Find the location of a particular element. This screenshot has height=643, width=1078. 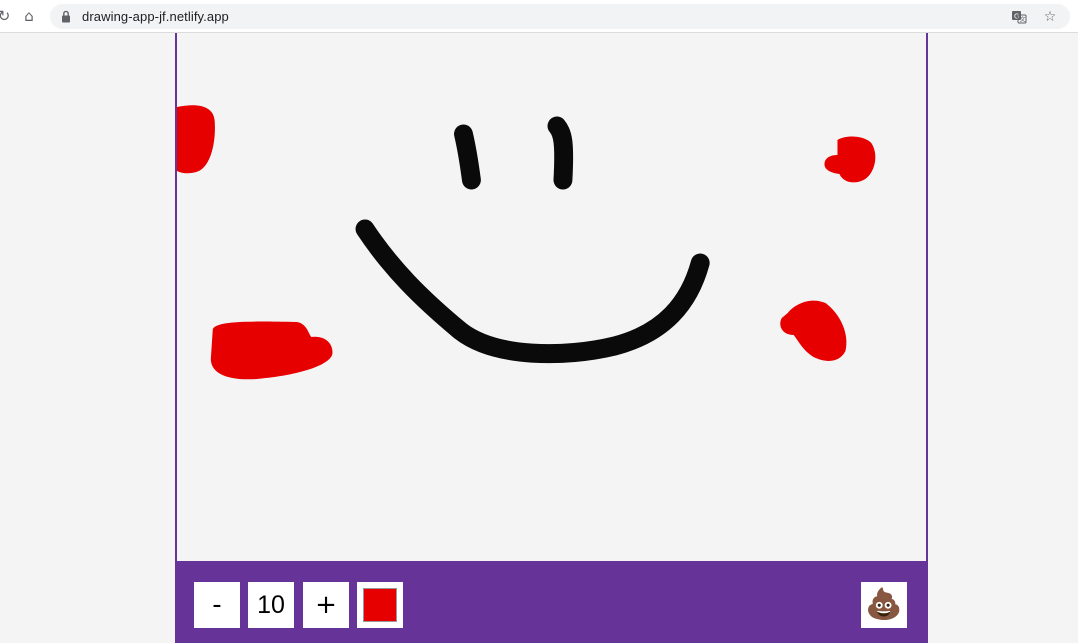

home-icon: ⌂ is located at coordinates (29, 16).